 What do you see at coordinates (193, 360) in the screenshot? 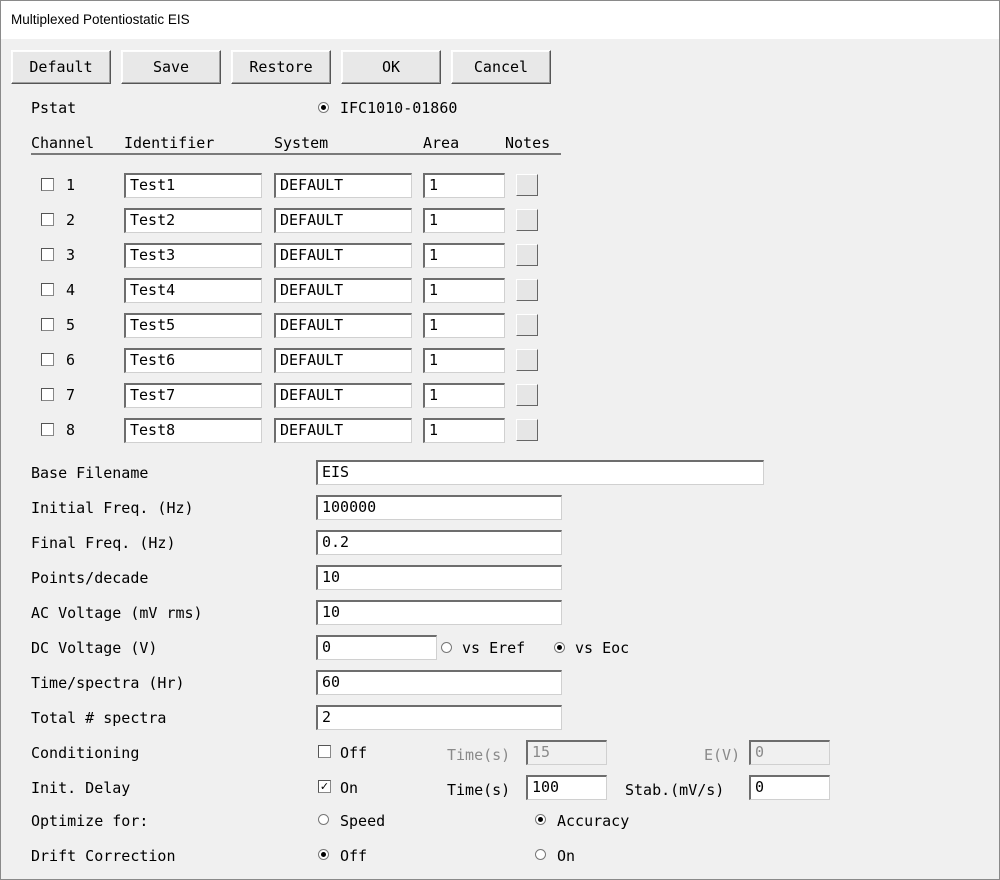
I see `identifier-field: Test6` at bounding box center [193, 360].